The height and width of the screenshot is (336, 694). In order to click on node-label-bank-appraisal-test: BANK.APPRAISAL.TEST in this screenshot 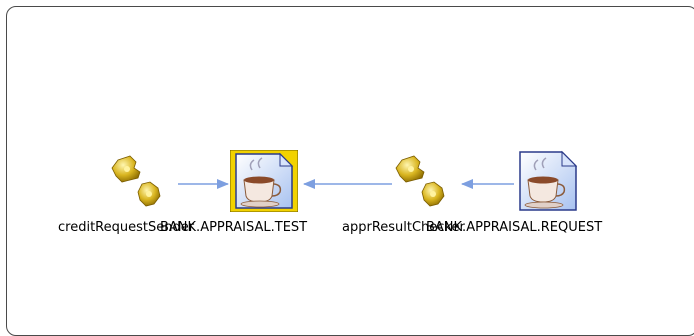, I will do `click(234, 227)`.